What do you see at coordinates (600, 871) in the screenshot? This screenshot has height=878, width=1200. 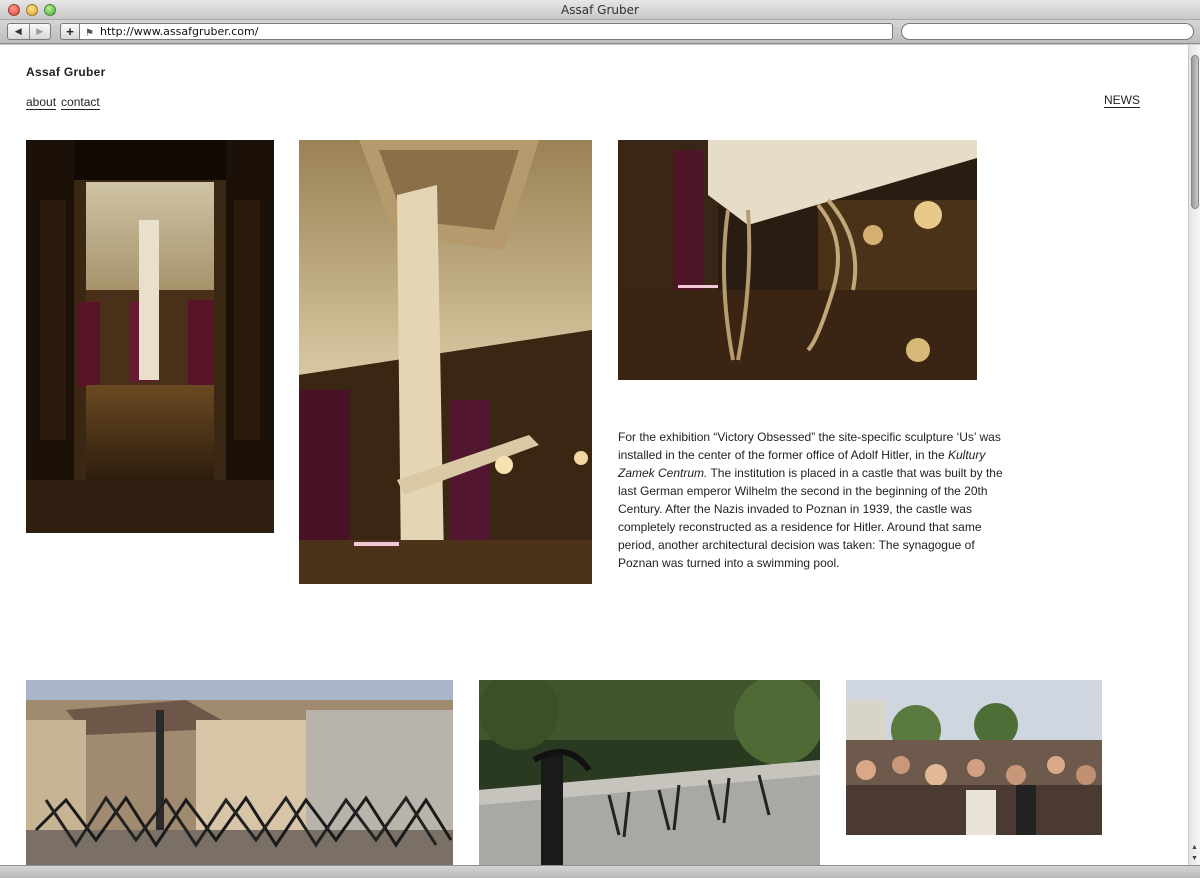 I see `status-bar` at bounding box center [600, 871].